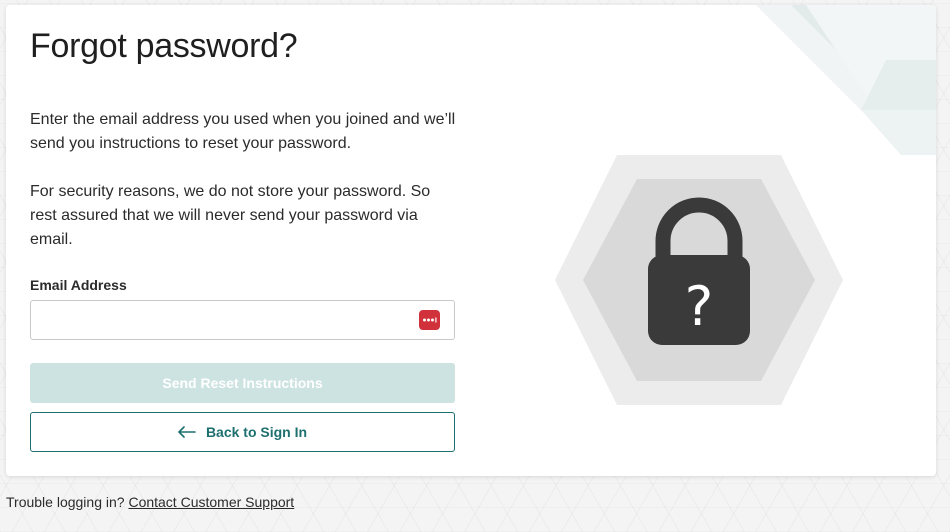 The height and width of the screenshot is (532, 950). Describe the element at coordinates (211, 502) in the screenshot. I see `contact-support-link: Contact Customer Support` at that location.